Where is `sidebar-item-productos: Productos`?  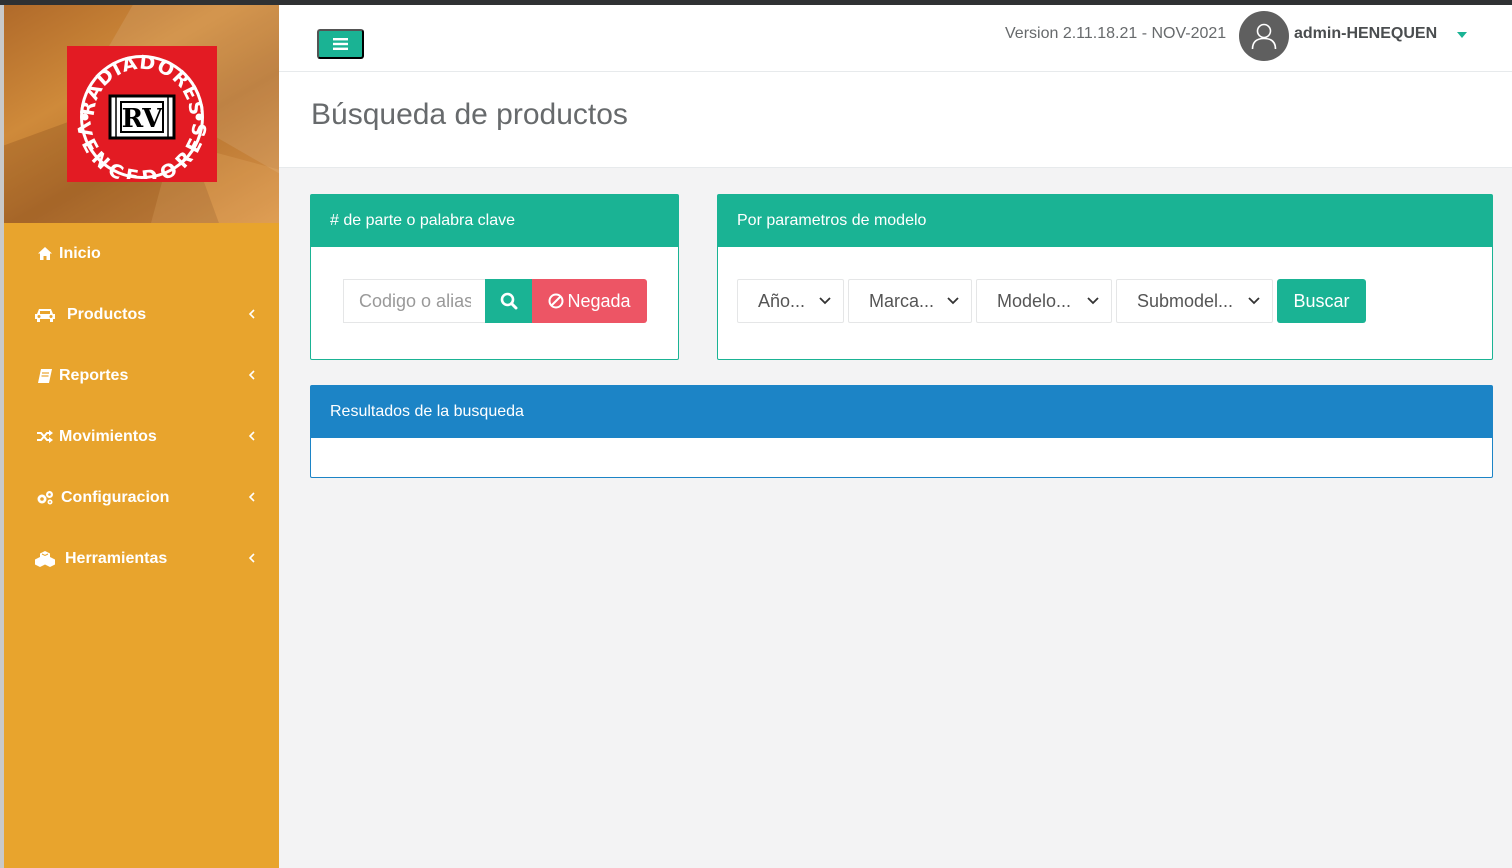 sidebar-item-productos: Productos is located at coordinates (141, 314).